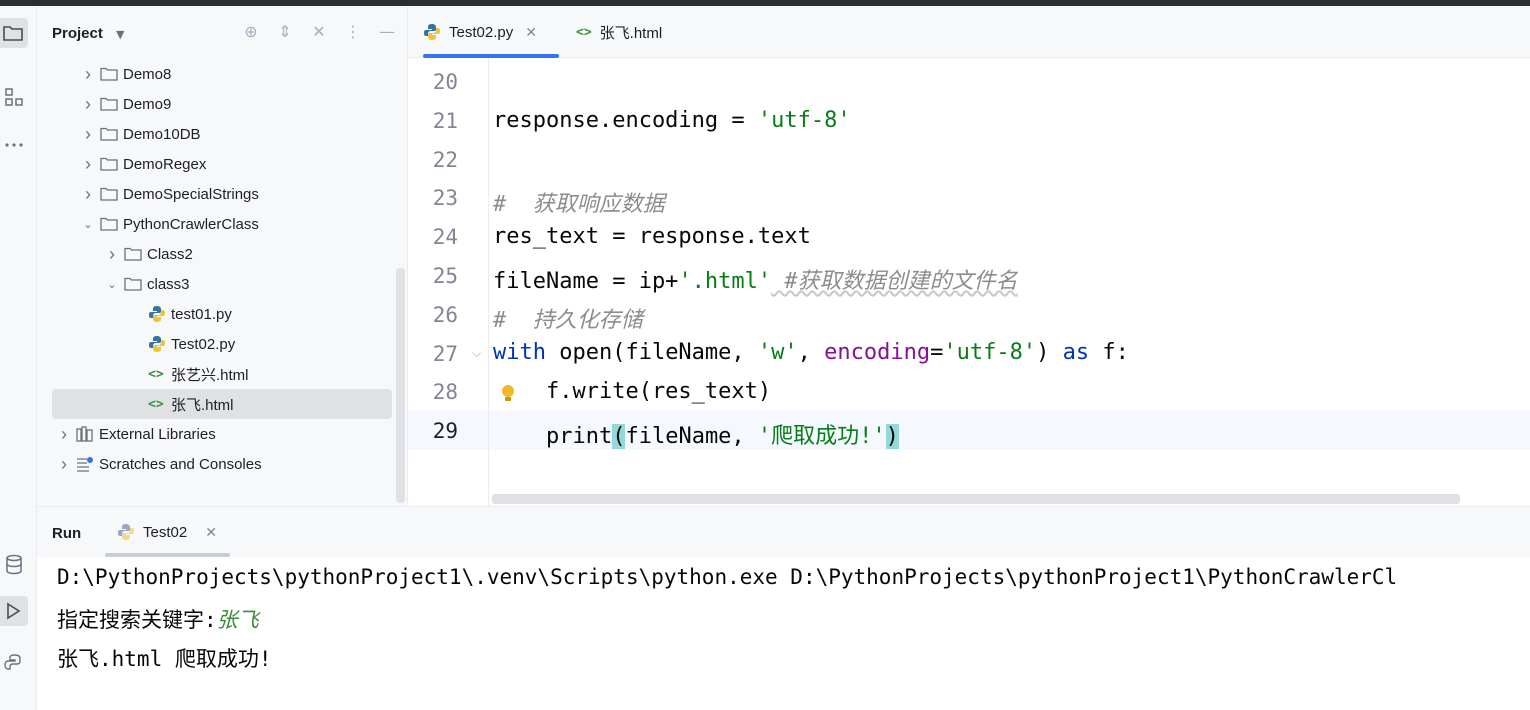  Describe the element at coordinates (476, 353) in the screenshot. I see `fold-icon: ⌵` at that location.